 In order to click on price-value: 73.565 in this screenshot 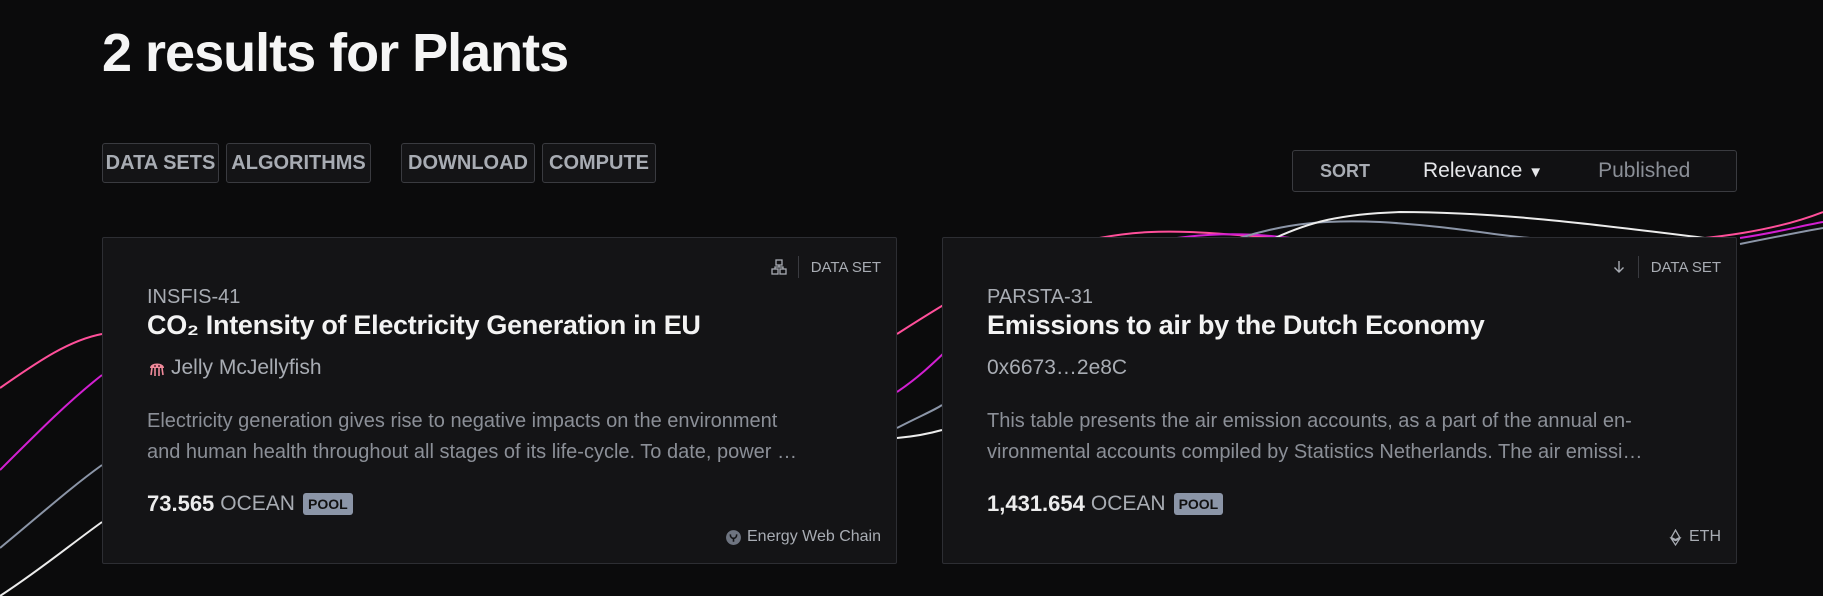, I will do `click(181, 503)`.